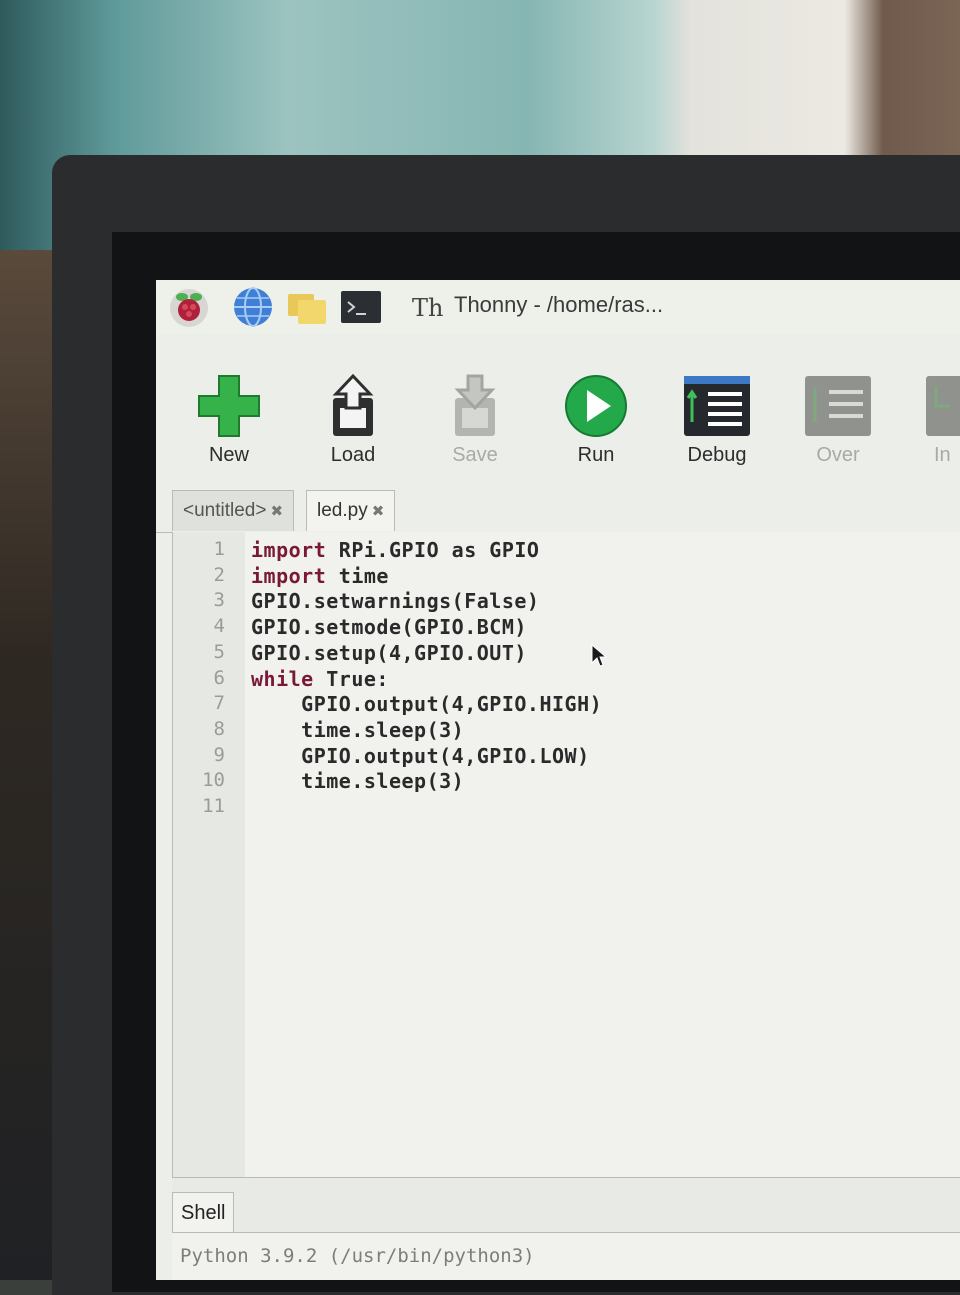 This screenshot has height=1295, width=960. I want to click on line-number: 6, so click(219, 677).